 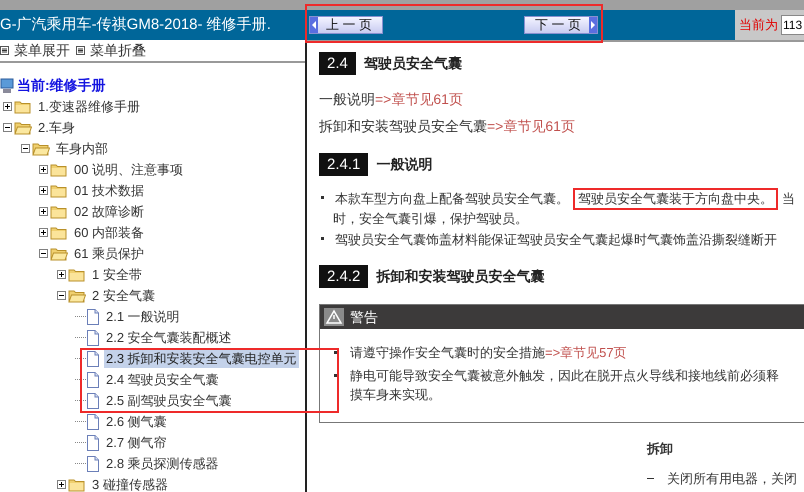 I want to click on warning-text: 静电可能导致安全气囊被意外触发，因此在脱开点火导线和接地线前必须释, so click(x=564, y=376).